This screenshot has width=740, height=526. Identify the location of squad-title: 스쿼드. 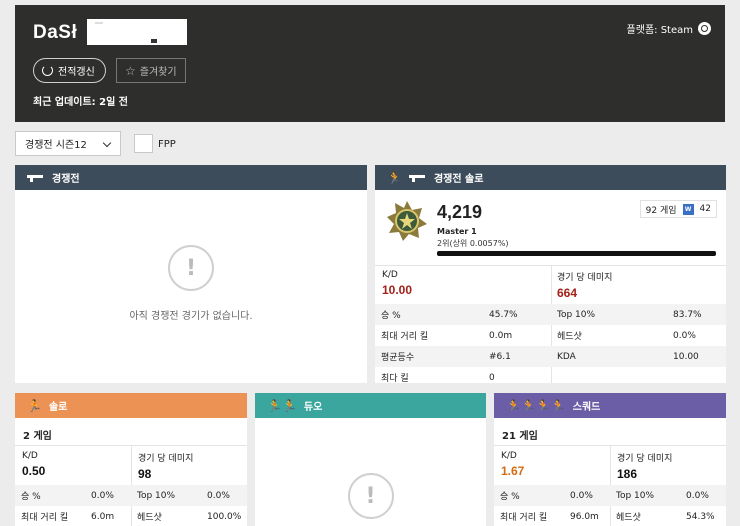
(586, 407).